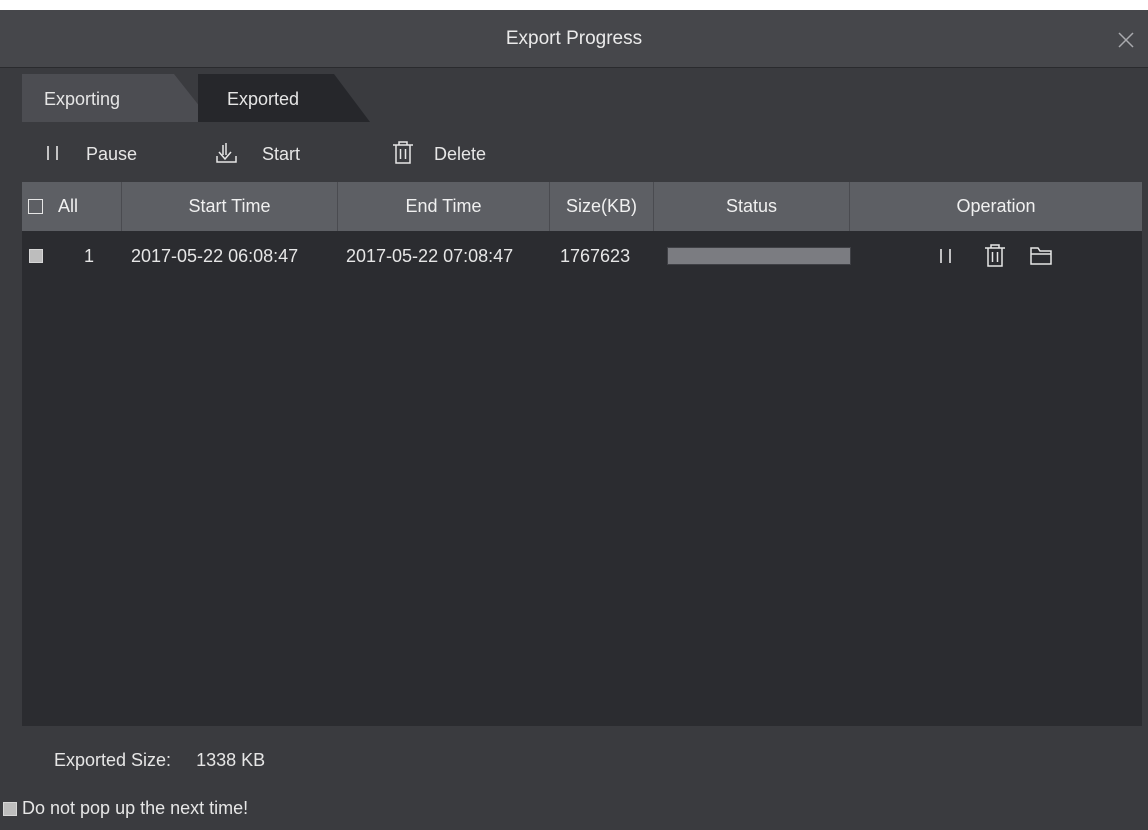 This screenshot has height=830, width=1148. I want to click on column-header-size: Size(KB), so click(602, 206).